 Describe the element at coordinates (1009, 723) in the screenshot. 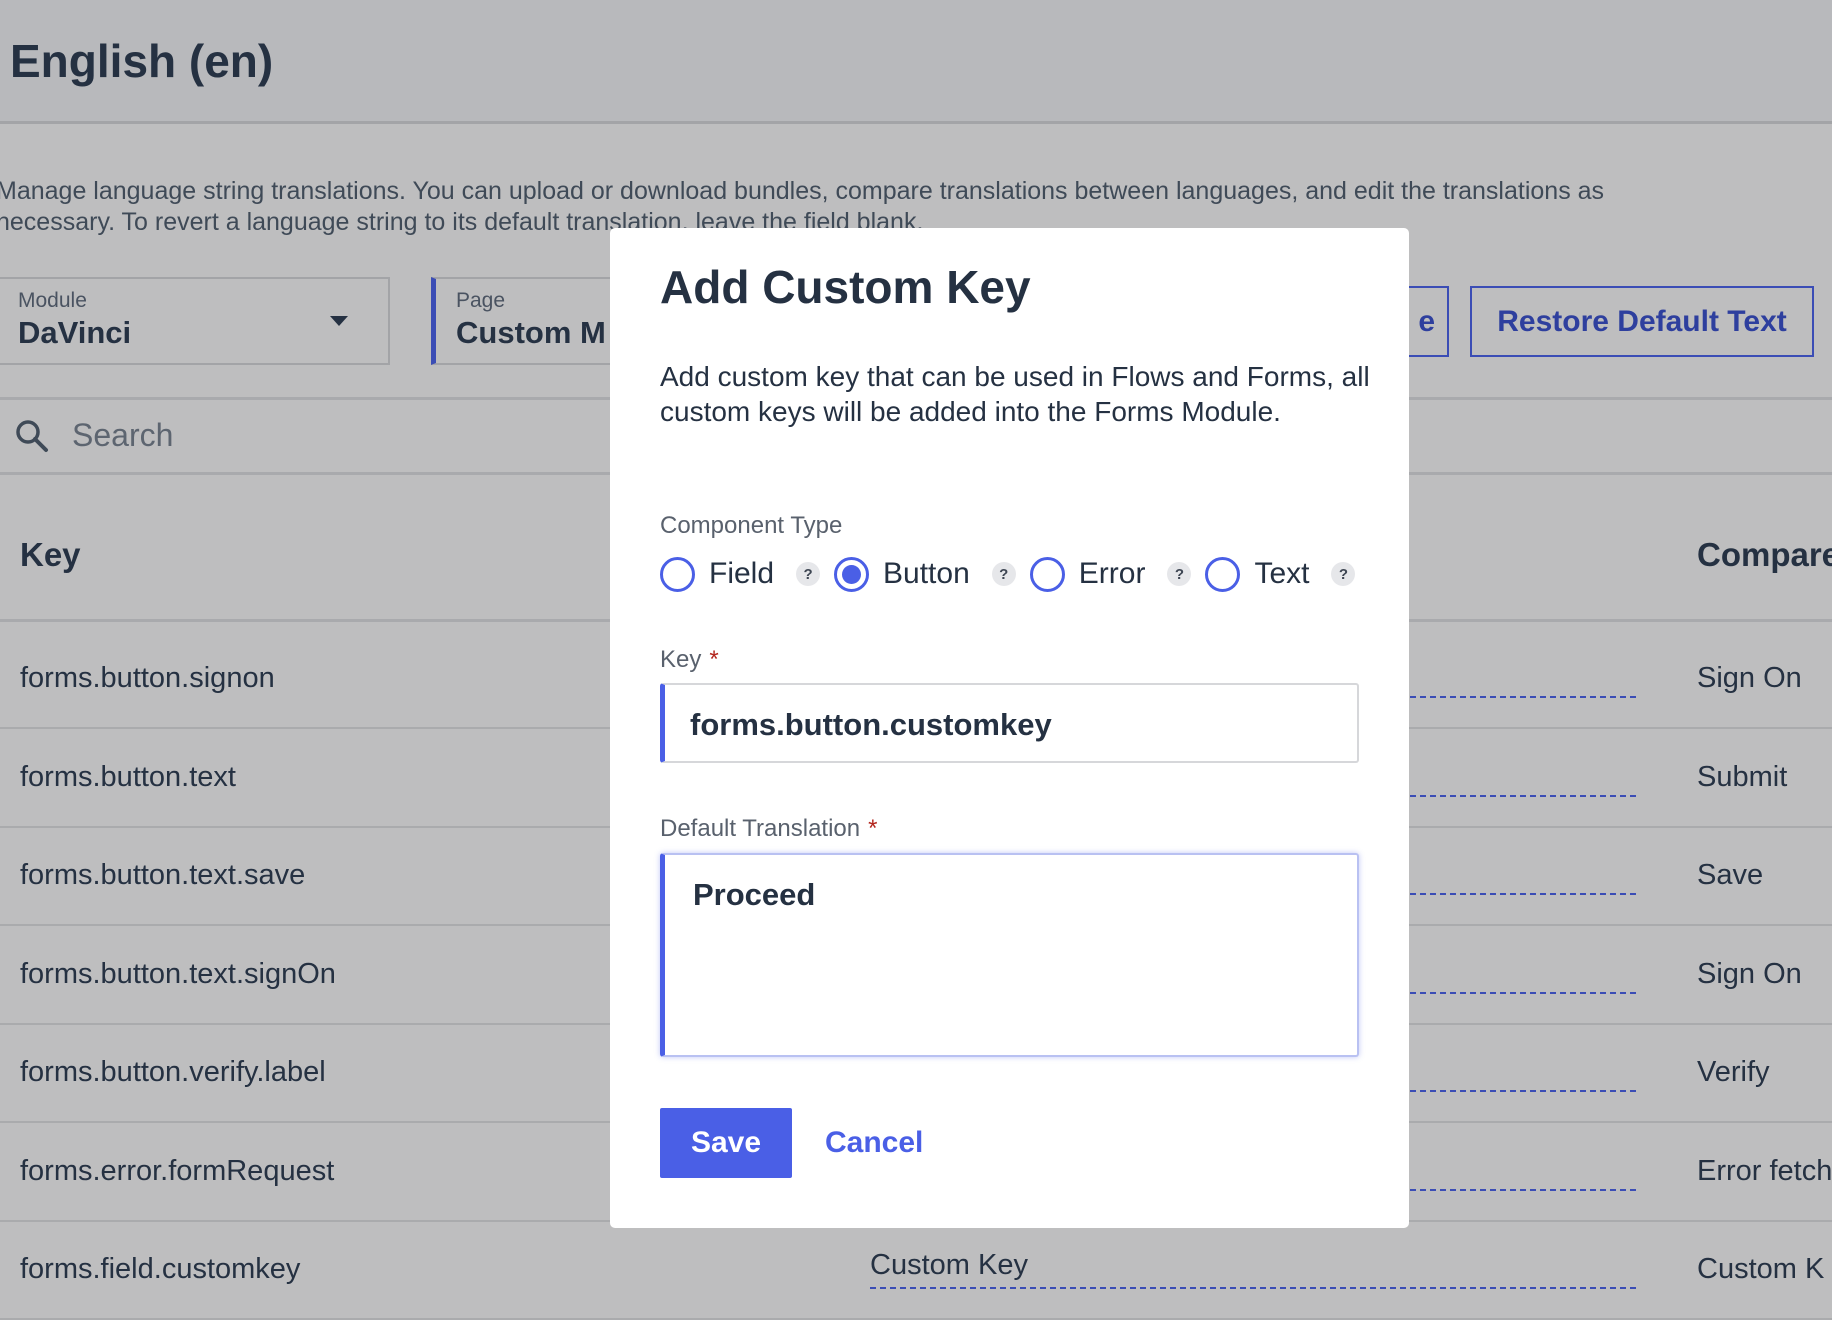

I see `key-input: forms.button.customkey` at that location.